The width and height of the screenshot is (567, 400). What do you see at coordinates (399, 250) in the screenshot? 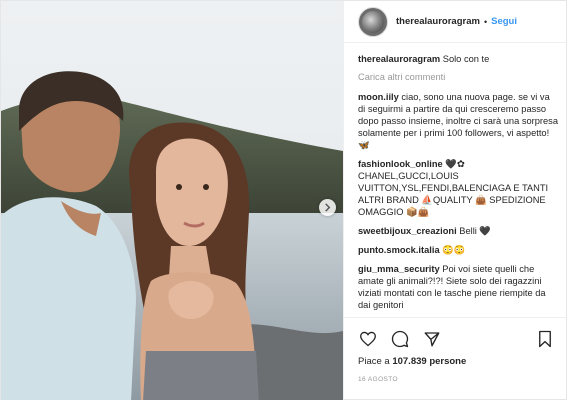
I see `comment-username: punto.smock.italia` at bounding box center [399, 250].